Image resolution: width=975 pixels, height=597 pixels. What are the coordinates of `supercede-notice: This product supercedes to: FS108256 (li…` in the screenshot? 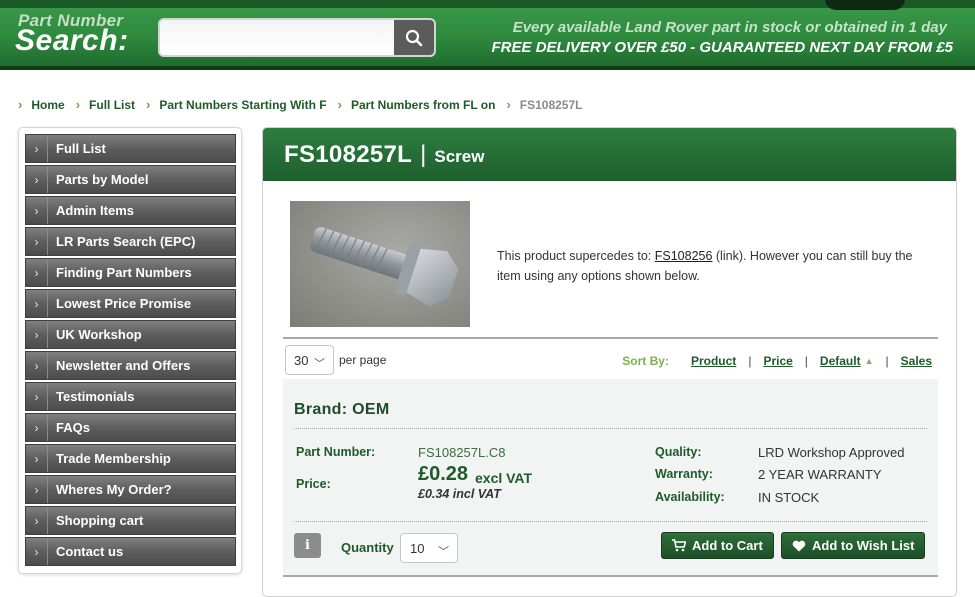 It's located at (717, 266).